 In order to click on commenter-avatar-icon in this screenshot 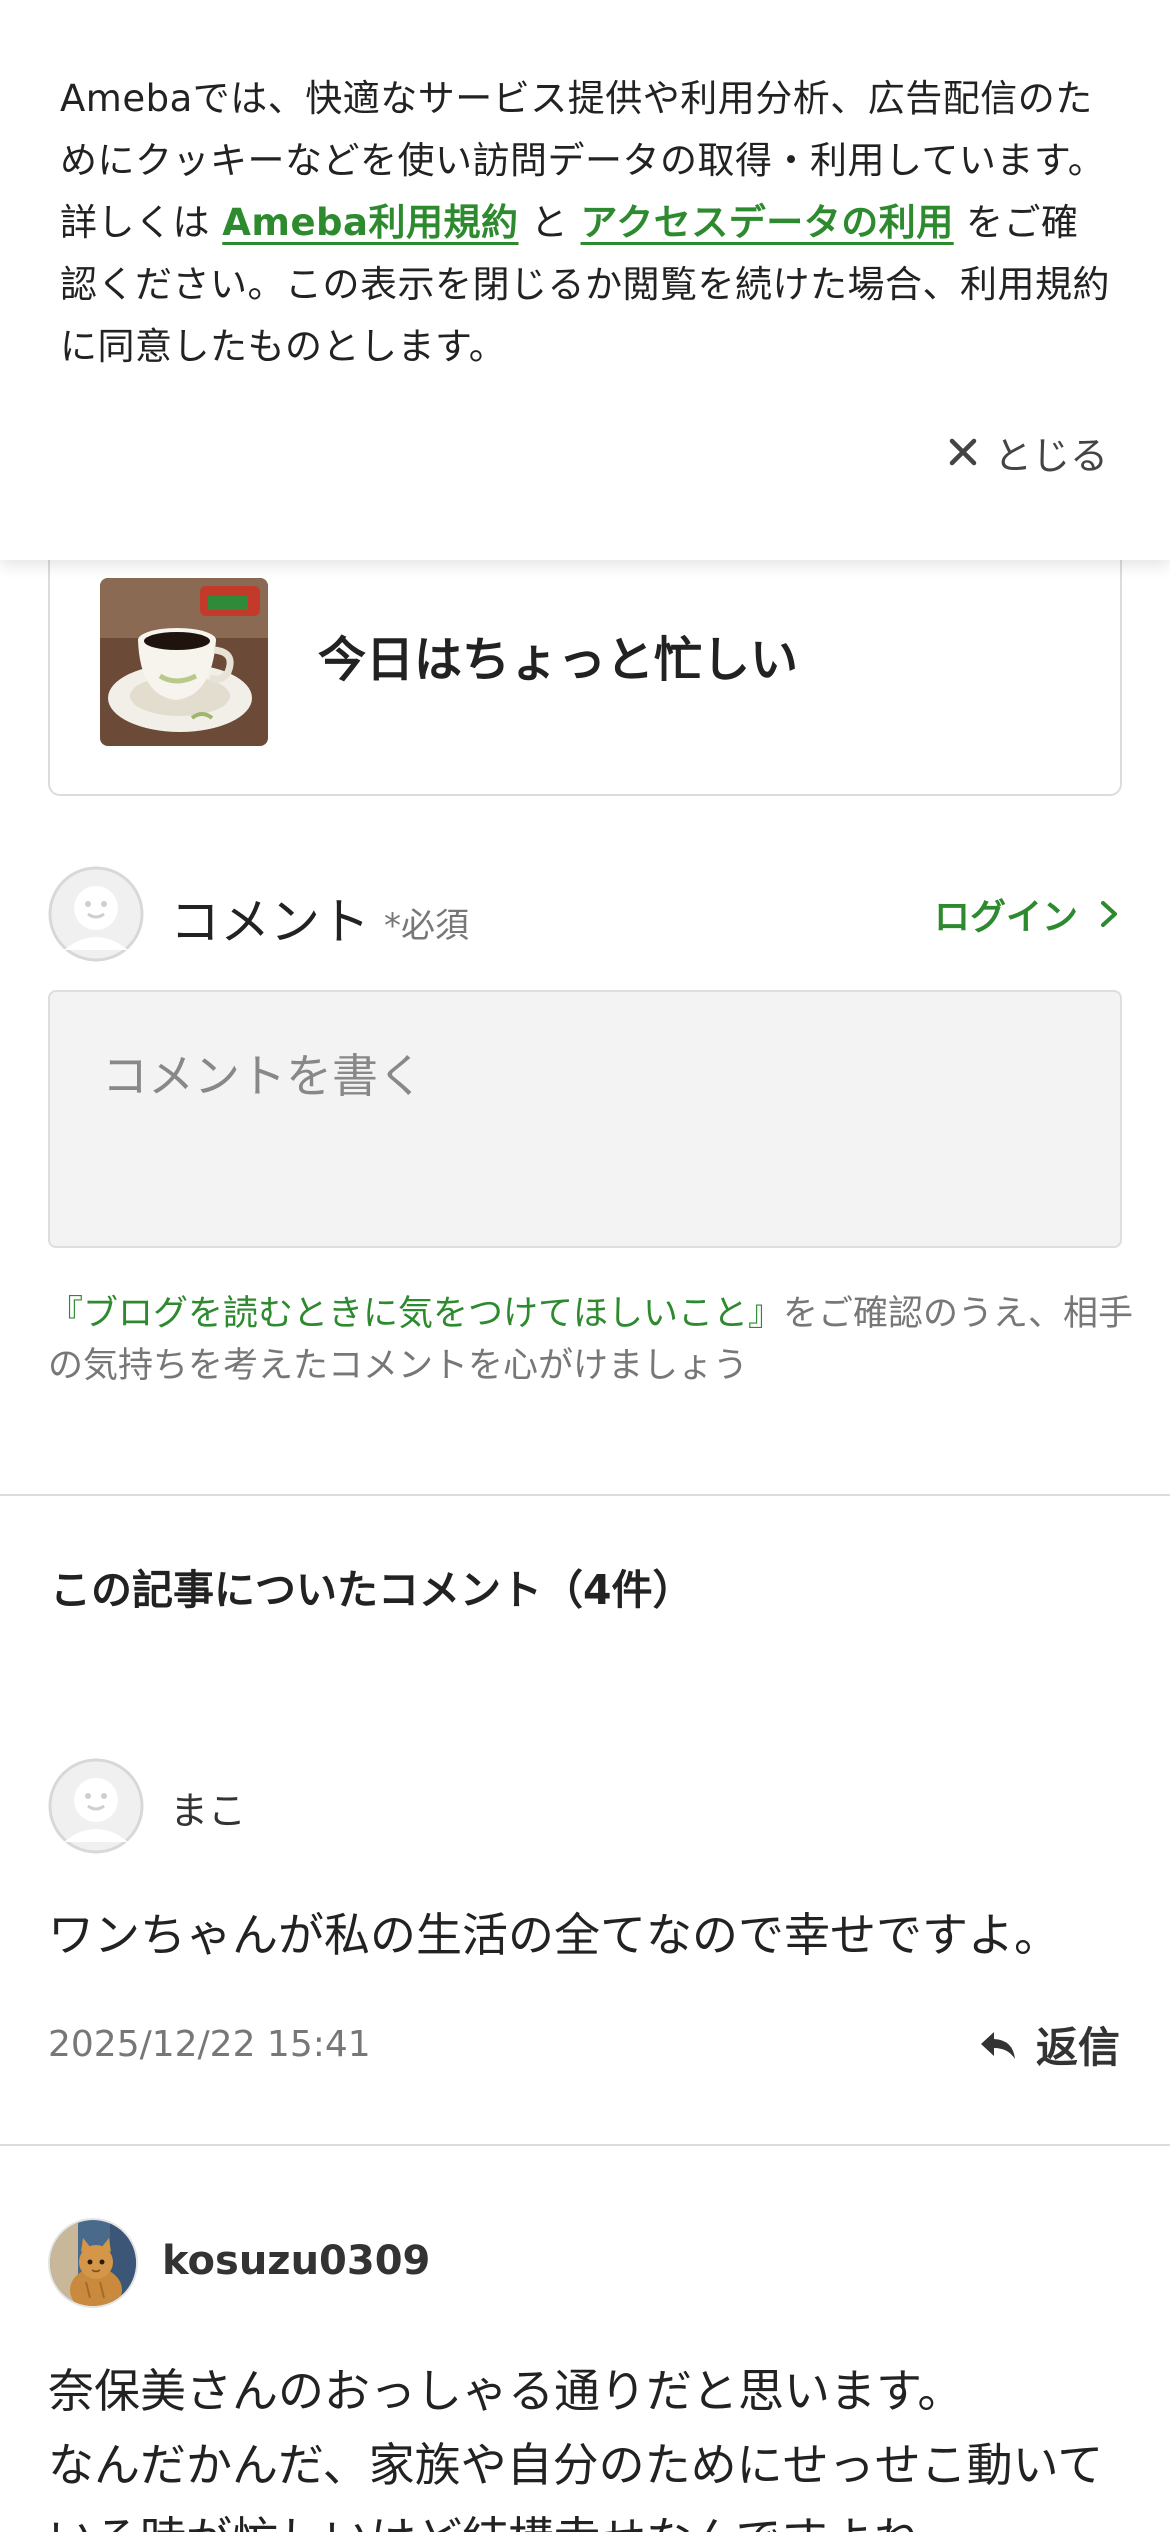, I will do `click(96, 1806)`.